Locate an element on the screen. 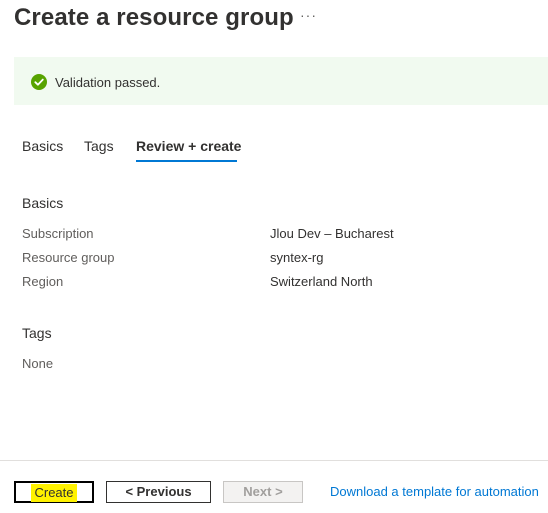  page-title: Create a resource group is located at coordinates (154, 17).